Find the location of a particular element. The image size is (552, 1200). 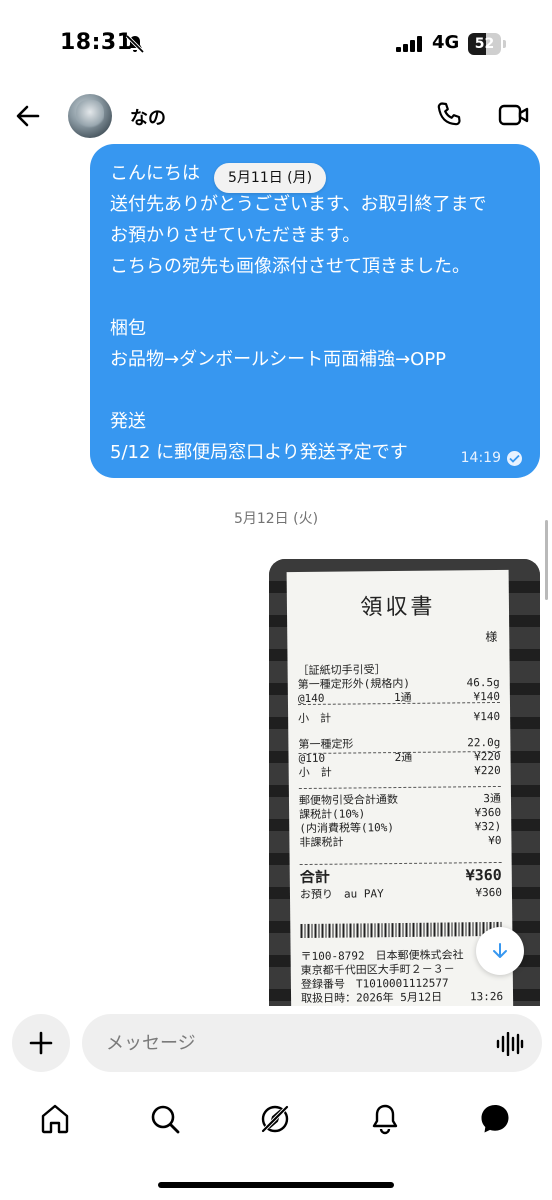

status-bar: 18:31 4G 52 is located at coordinates (276, 44).